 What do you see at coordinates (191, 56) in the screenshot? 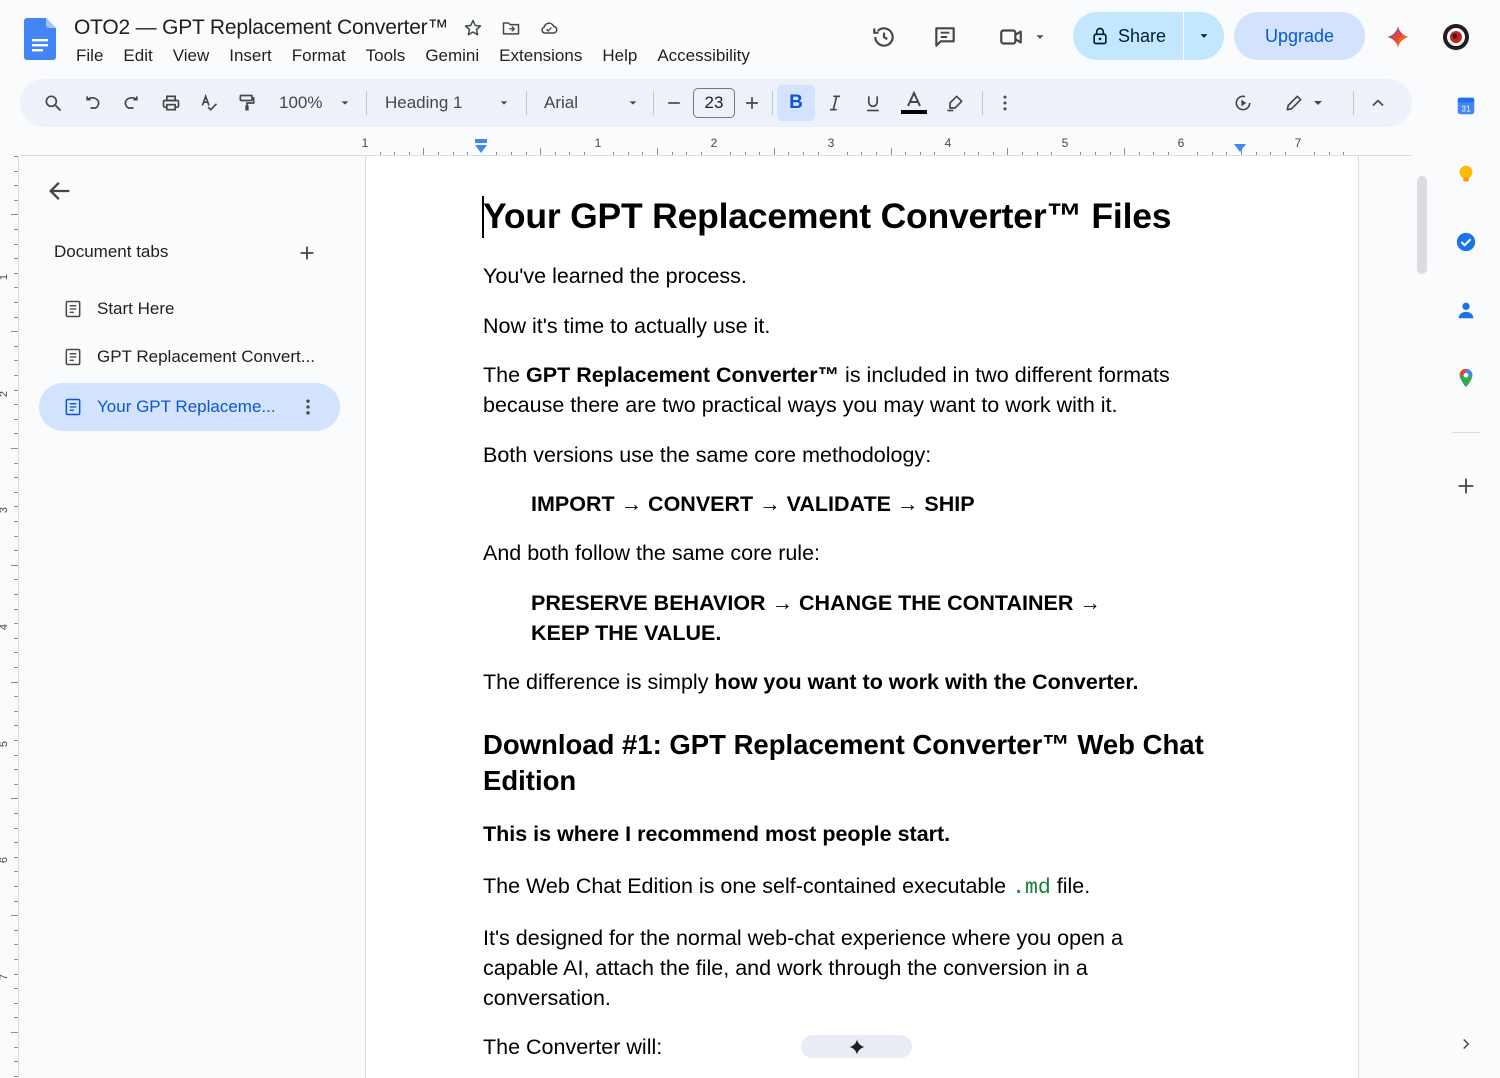
I see `menu-view: View` at bounding box center [191, 56].